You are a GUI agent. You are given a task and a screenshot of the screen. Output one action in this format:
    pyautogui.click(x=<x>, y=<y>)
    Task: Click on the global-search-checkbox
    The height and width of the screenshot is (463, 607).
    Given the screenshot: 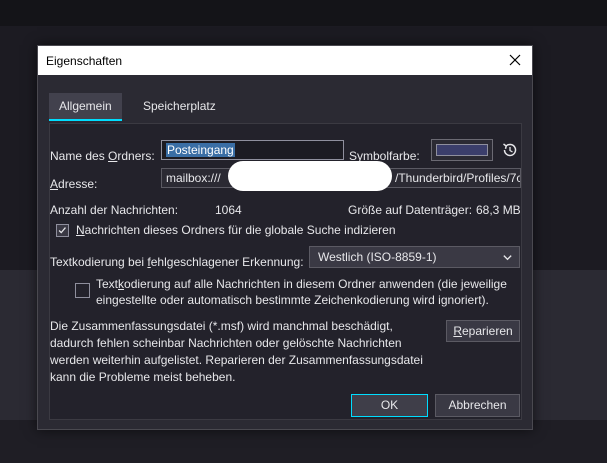 What is the action you would take?
    pyautogui.click(x=62, y=230)
    